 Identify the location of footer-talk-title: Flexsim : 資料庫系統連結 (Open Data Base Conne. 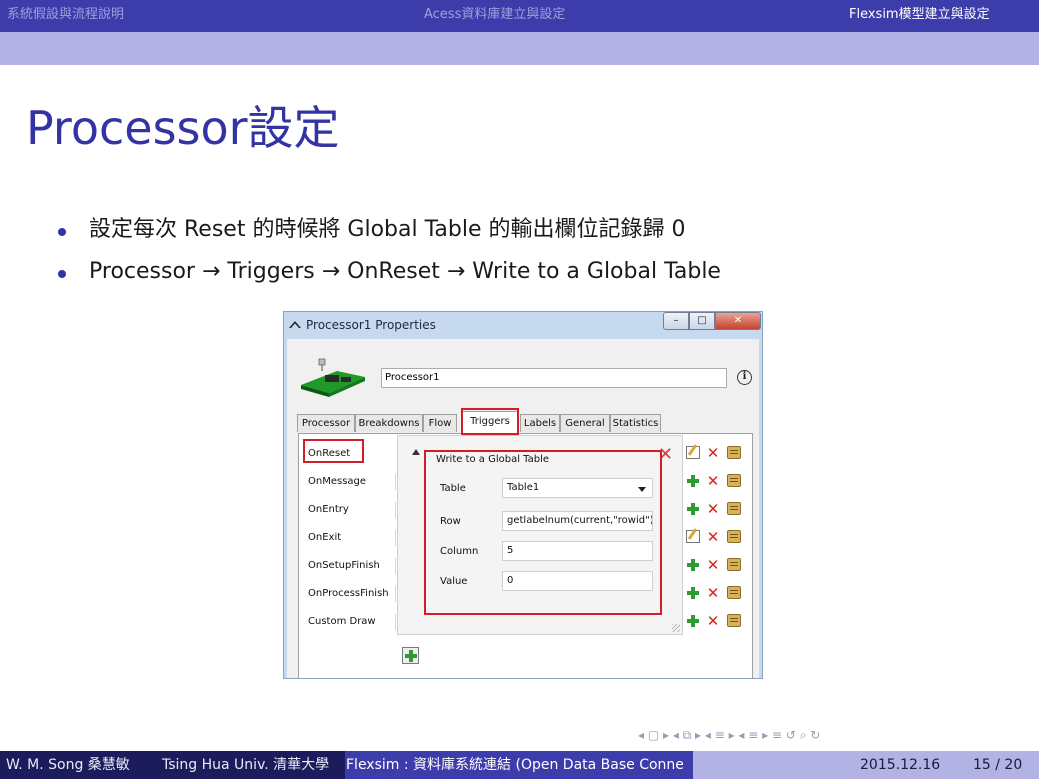
(519, 765).